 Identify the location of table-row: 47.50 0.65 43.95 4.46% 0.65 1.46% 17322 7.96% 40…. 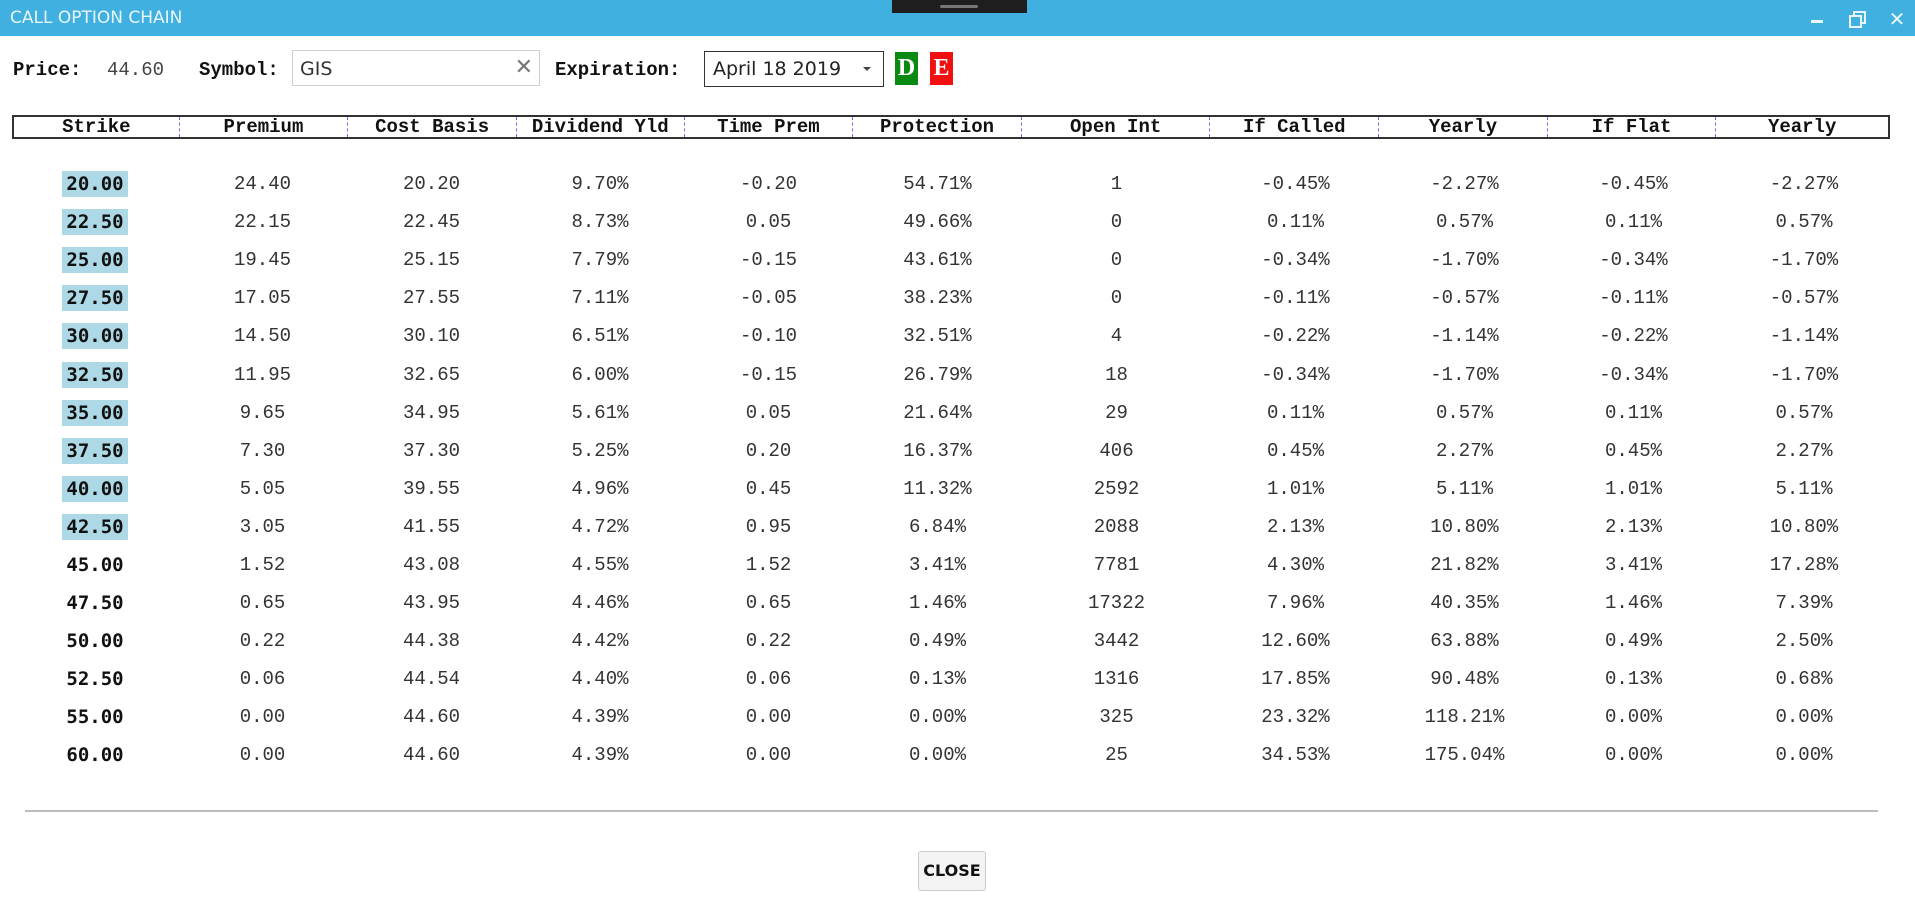
(951, 603).